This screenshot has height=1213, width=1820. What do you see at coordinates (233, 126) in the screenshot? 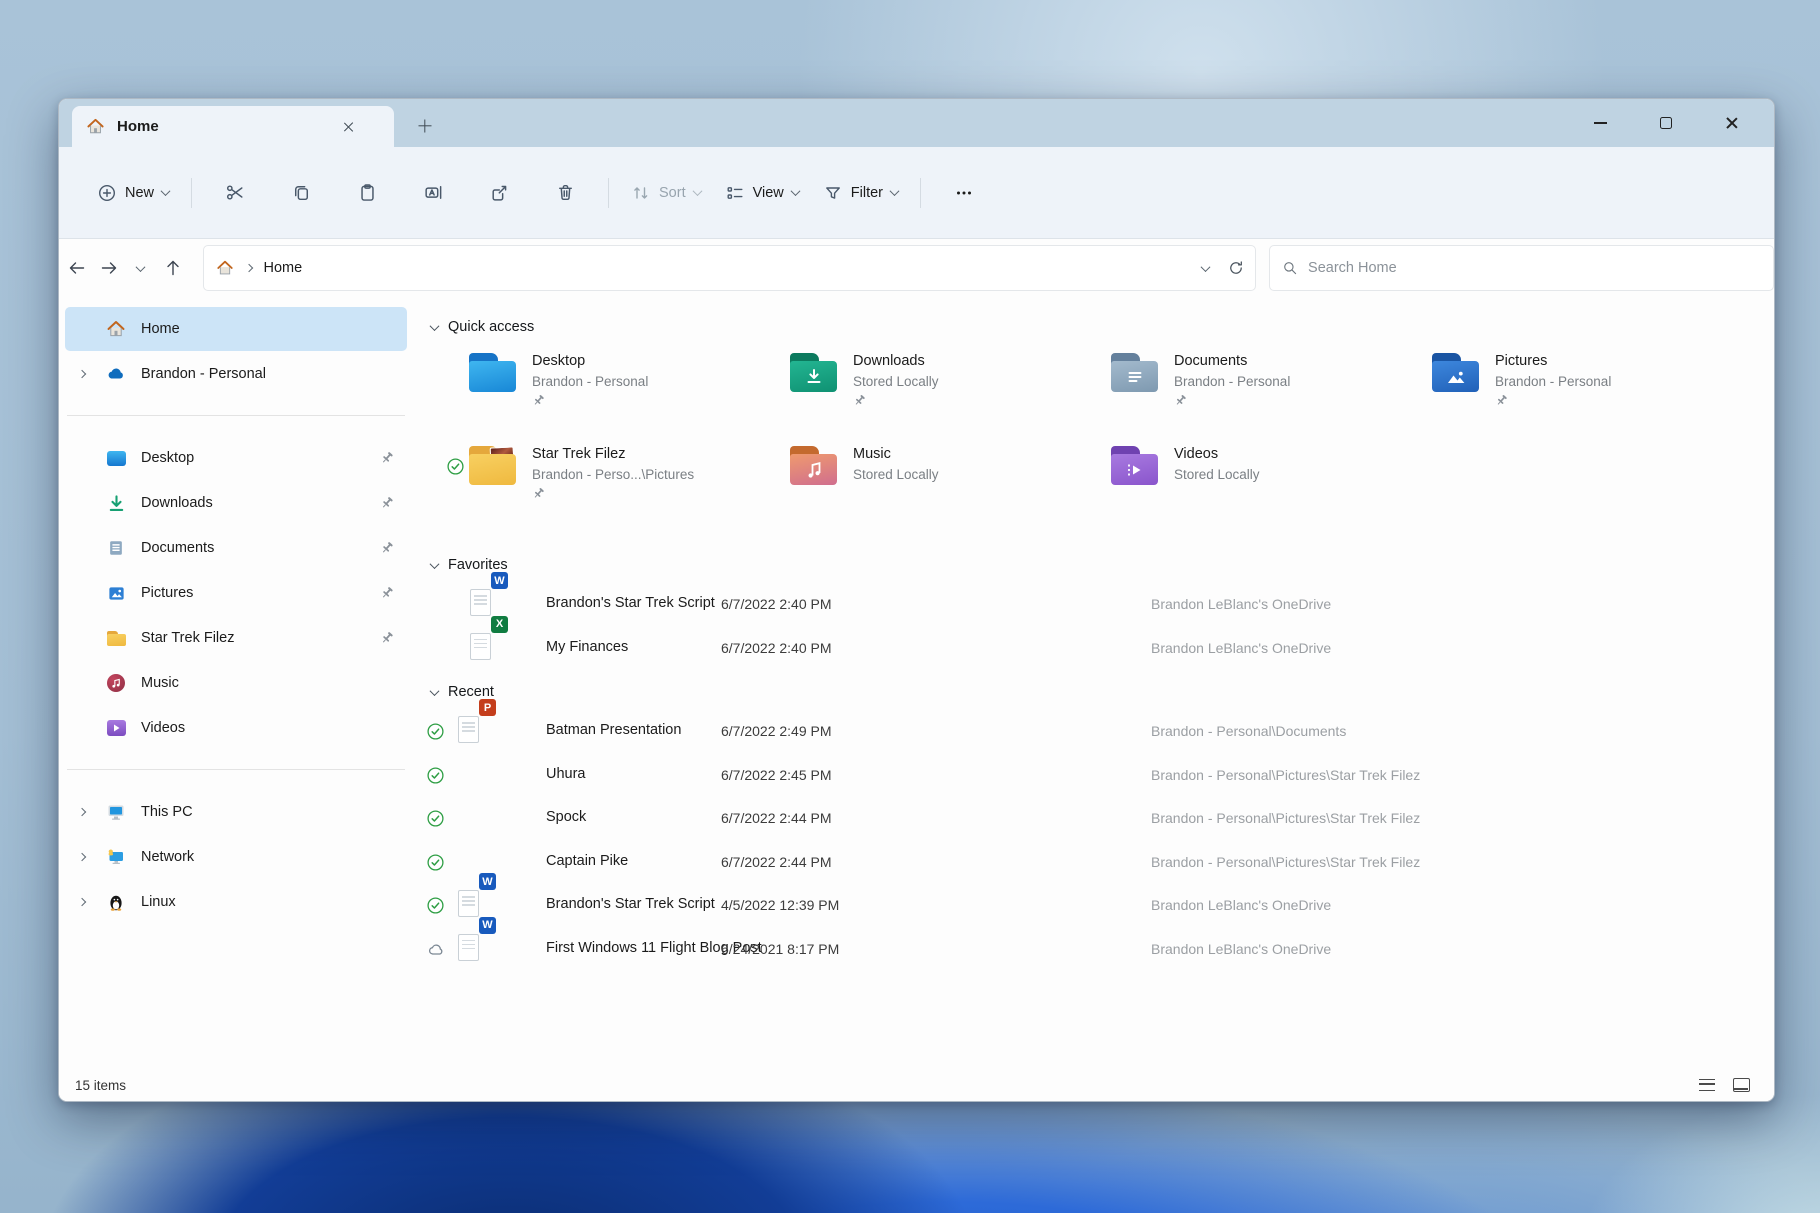
I see `tab-home: Home` at bounding box center [233, 126].